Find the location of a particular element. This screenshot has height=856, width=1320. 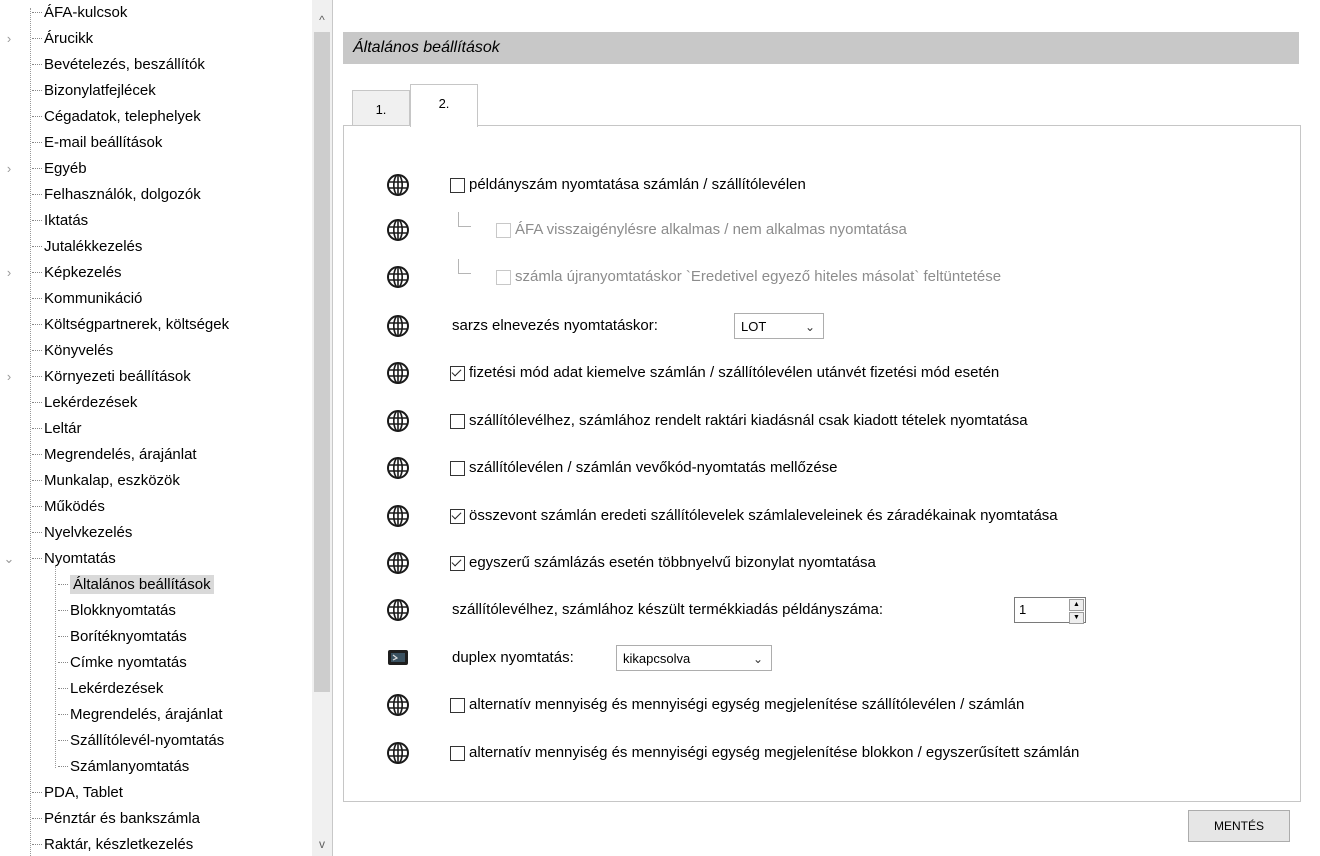

tree-item-label: Költségpartnerek, költségek is located at coordinates (137, 324).